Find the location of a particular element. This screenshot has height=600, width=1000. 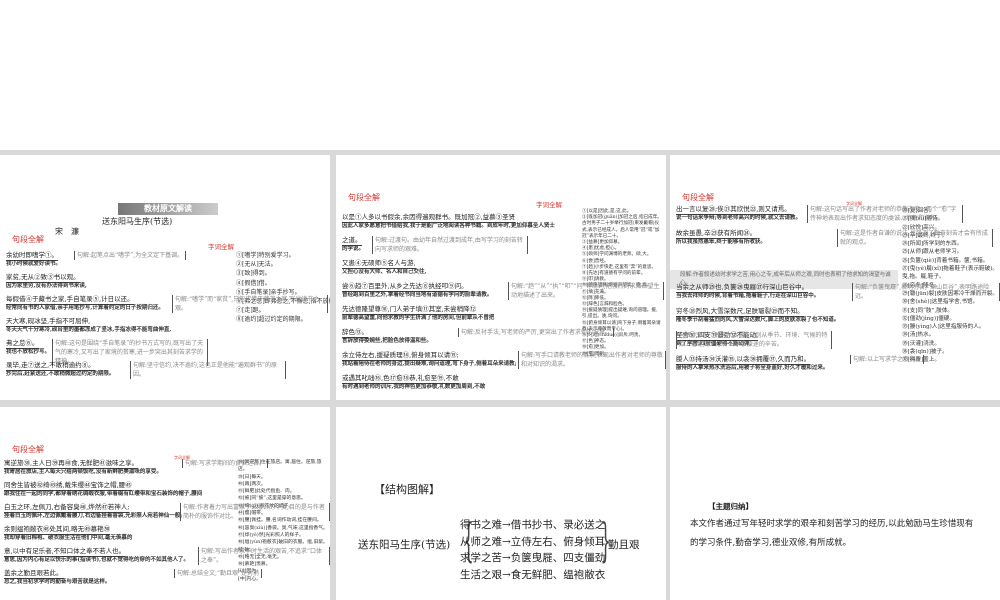

gloss-item: ㊻[容臭(xiù)]香袋。臭,气味,这里指香气。 is located at coordinates (283, 528).